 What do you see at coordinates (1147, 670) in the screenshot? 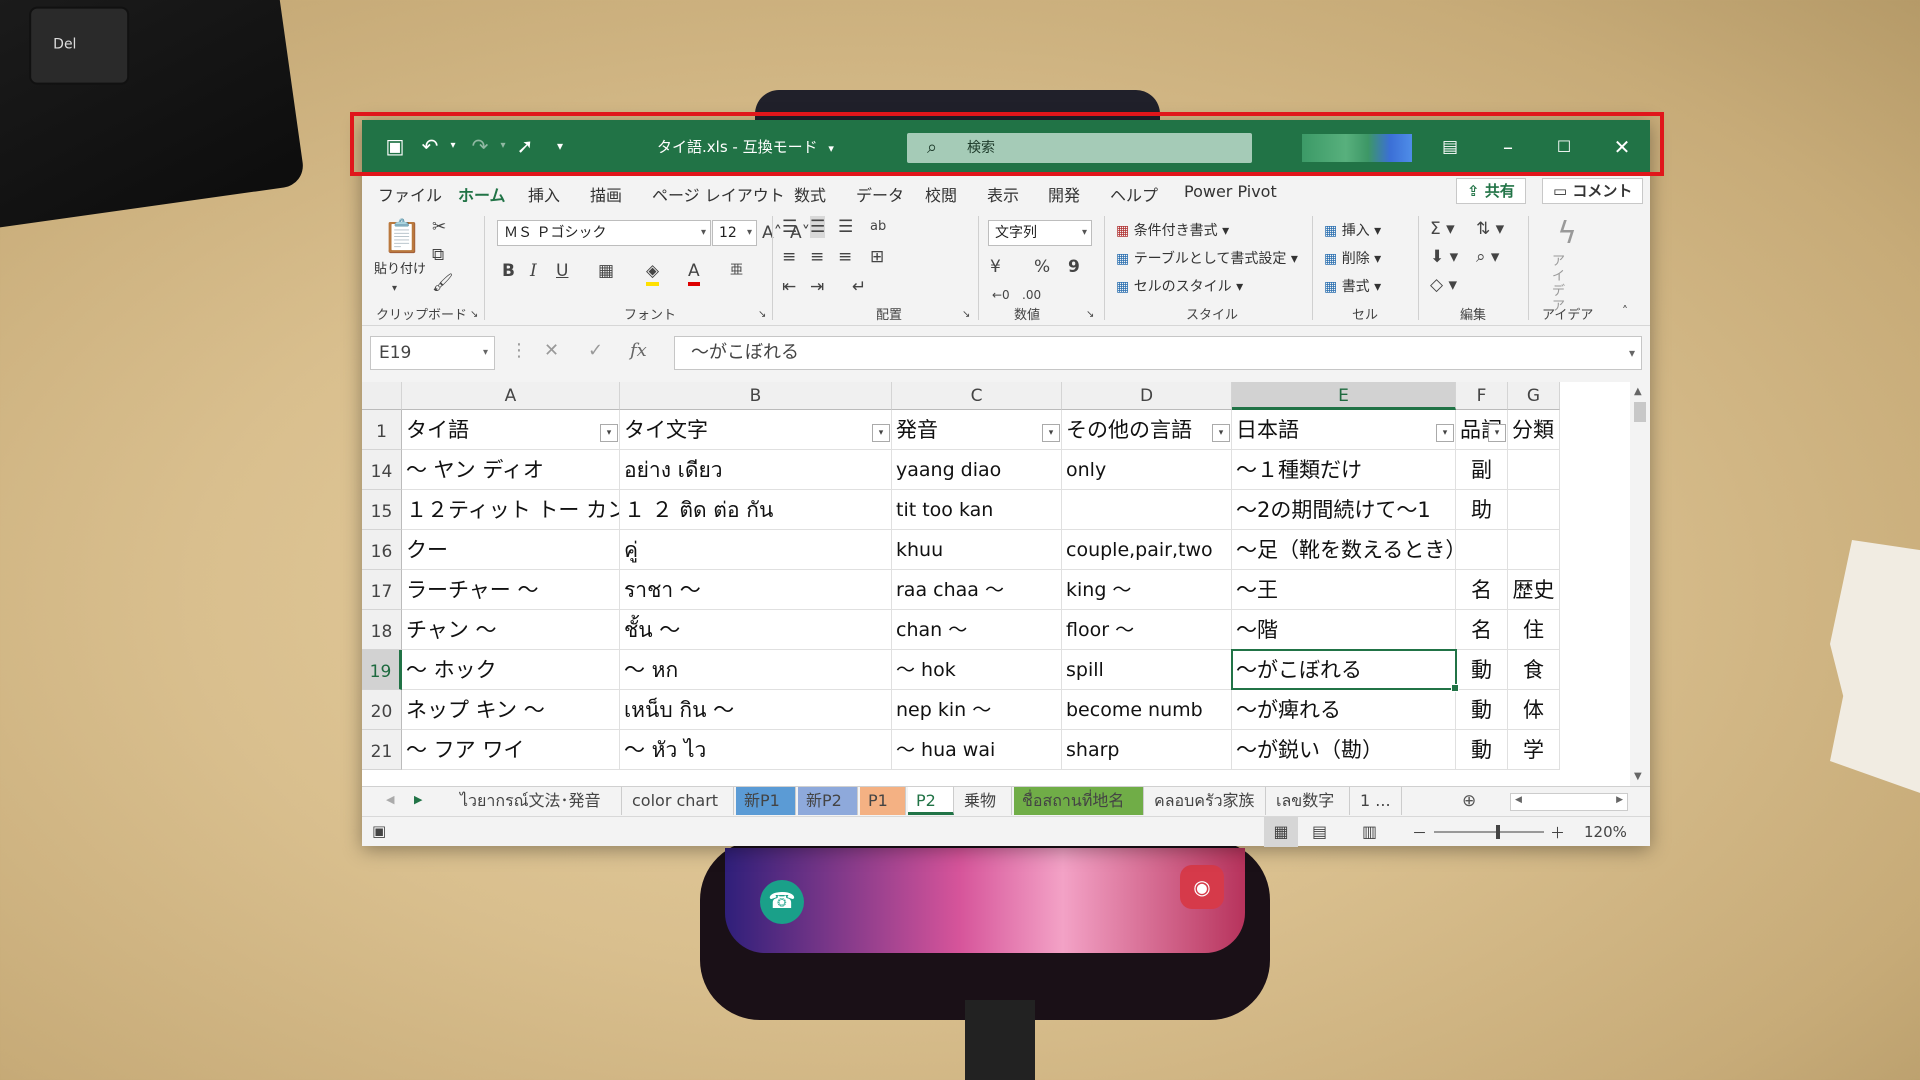
I see `cell-d19: spill` at bounding box center [1147, 670].